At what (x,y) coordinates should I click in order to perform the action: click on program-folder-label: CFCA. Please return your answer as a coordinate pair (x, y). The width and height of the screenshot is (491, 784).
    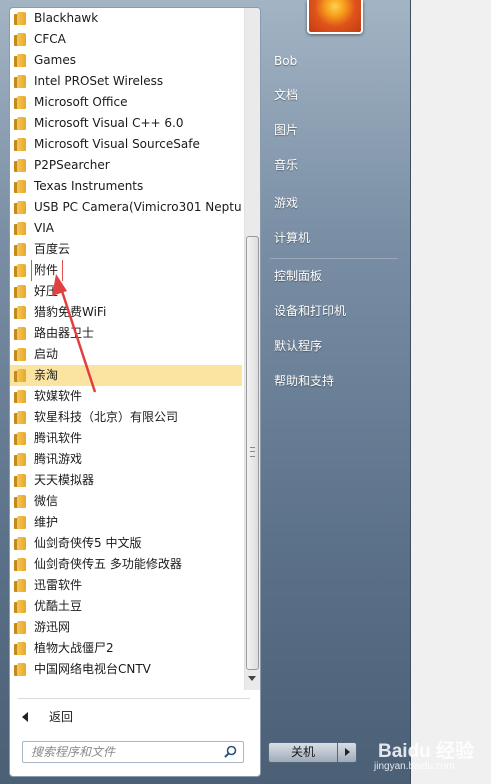
    Looking at the image, I should click on (50, 39).